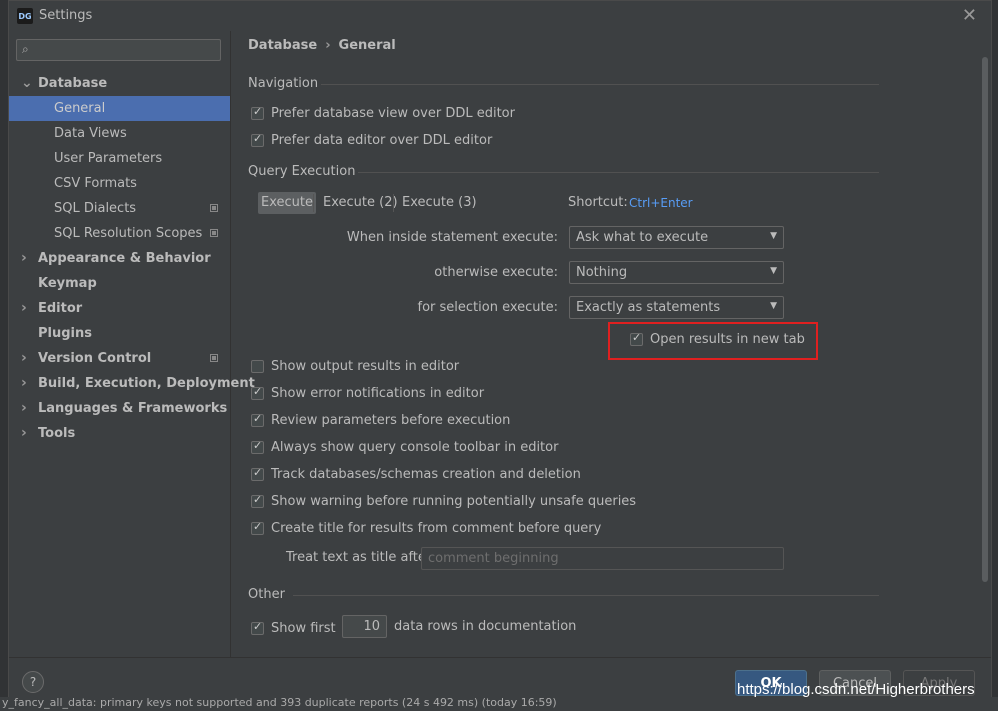  What do you see at coordinates (365, 366) in the screenshot?
I see `option-label: Show output results in editor` at bounding box center [365, 366].